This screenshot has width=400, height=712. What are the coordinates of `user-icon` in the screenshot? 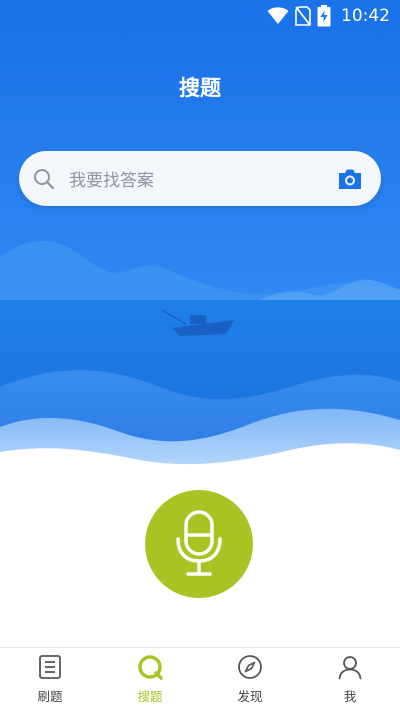 It's located at (350, 668).